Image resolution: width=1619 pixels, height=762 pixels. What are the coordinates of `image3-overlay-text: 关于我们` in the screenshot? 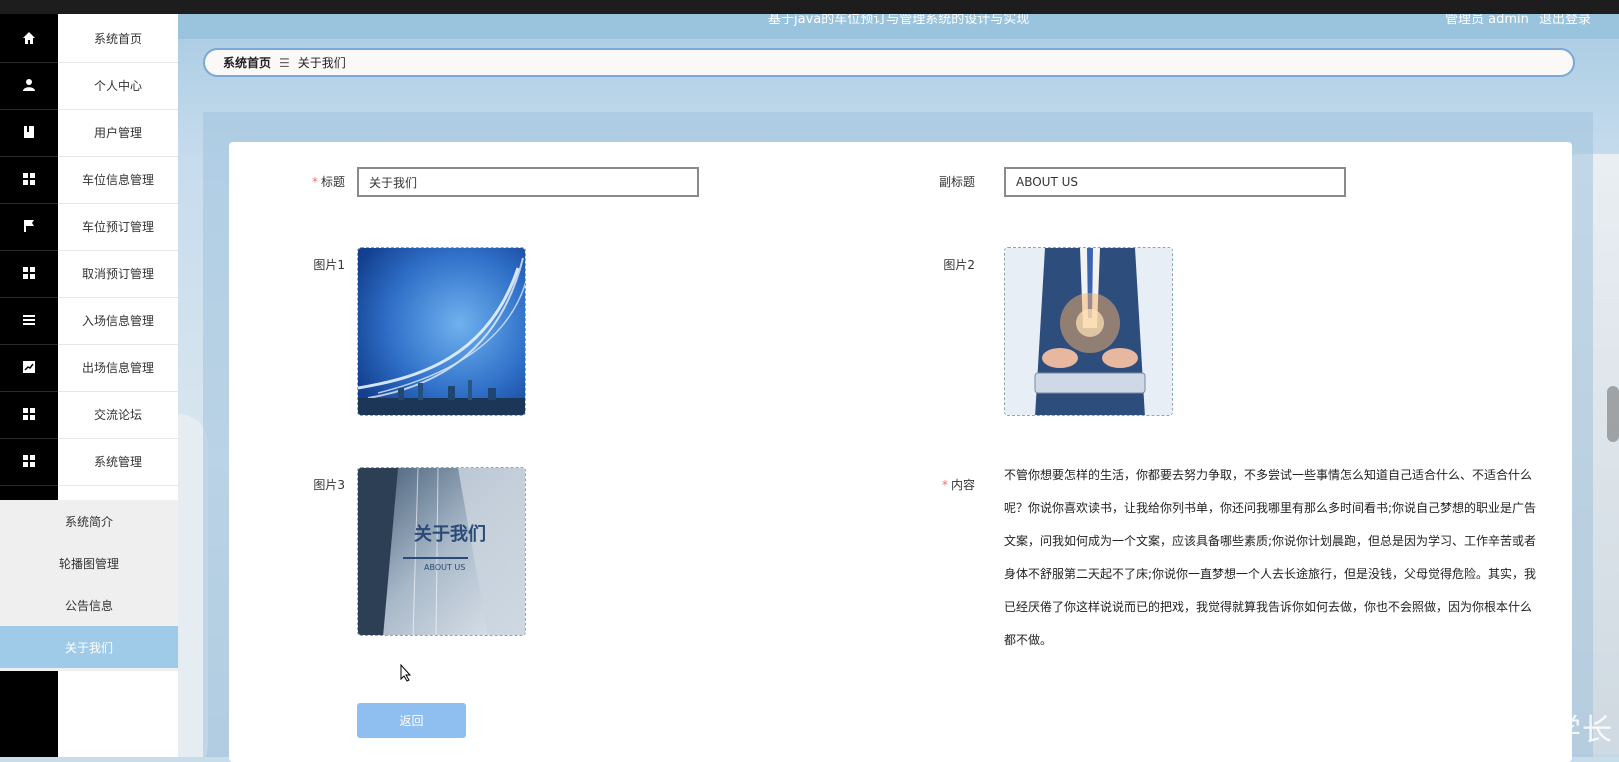 It's located at (450, 534).